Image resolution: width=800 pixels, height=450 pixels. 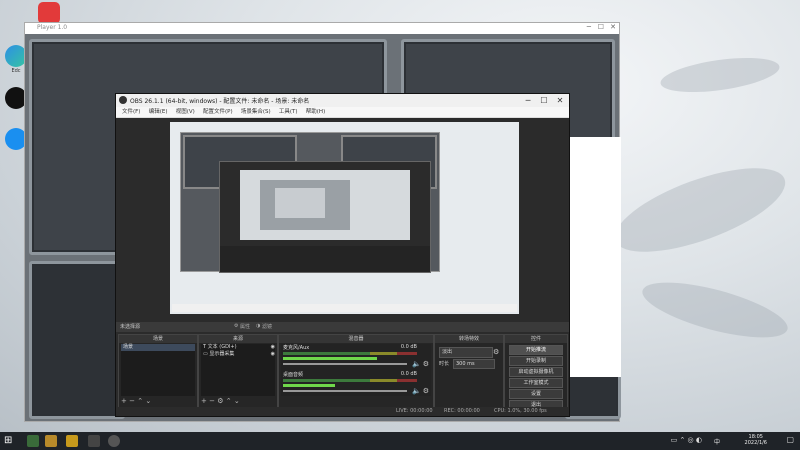 I want to click on source-item-display: ▭ 显示器采集 ◉, so click(x=238, y=354).